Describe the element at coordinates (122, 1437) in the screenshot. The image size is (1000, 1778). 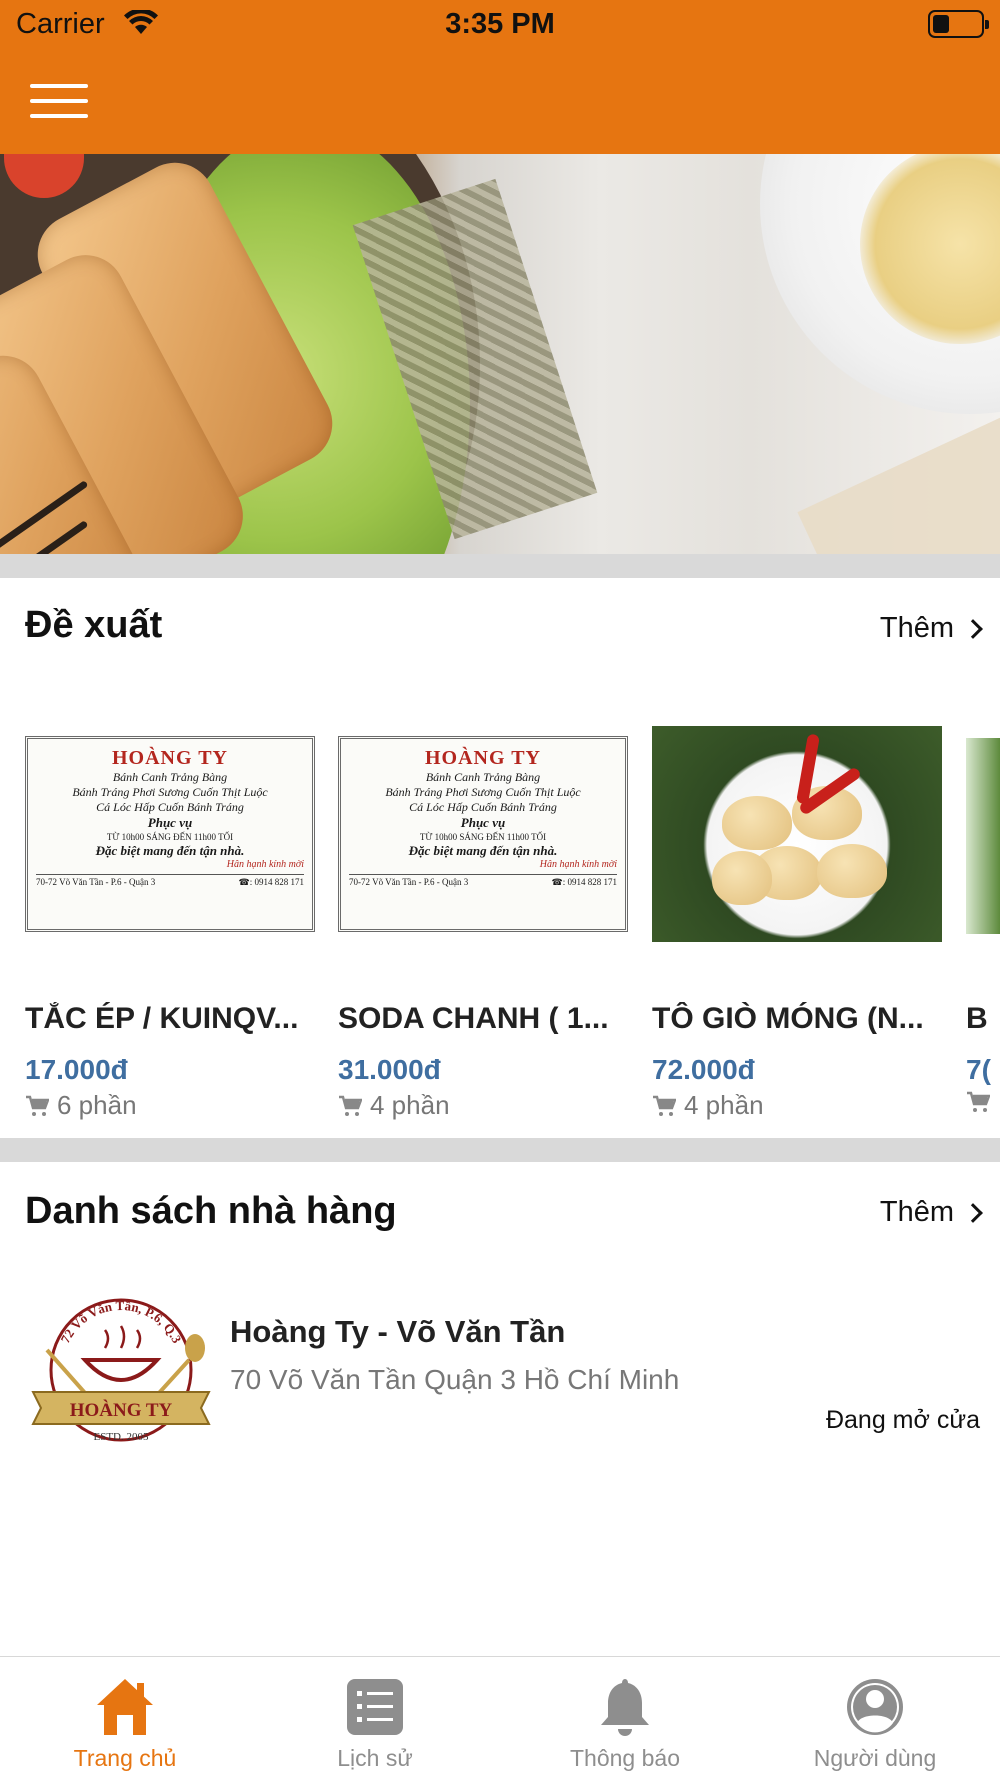
I see `logo-est: ESTD. 2005` at that location.